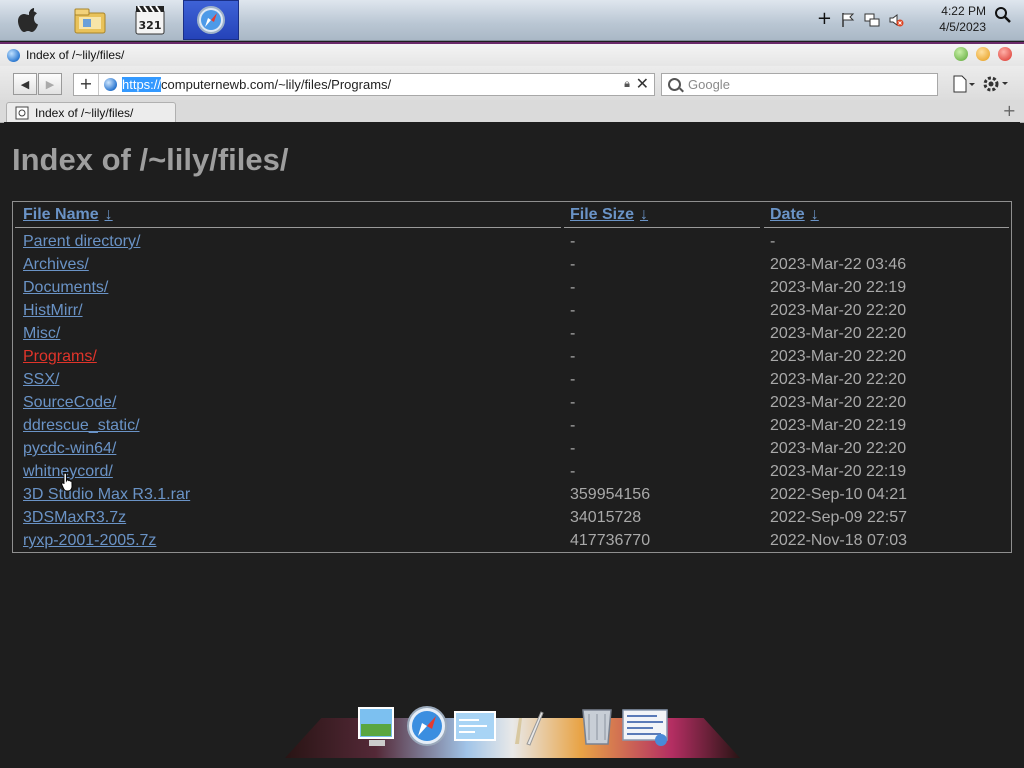 This screenshot has width=1024, height=768. What do you see at coordinates (41, 380) in the screenshot?
I see `file-link: SSX/` at bounding box center [41, 380].